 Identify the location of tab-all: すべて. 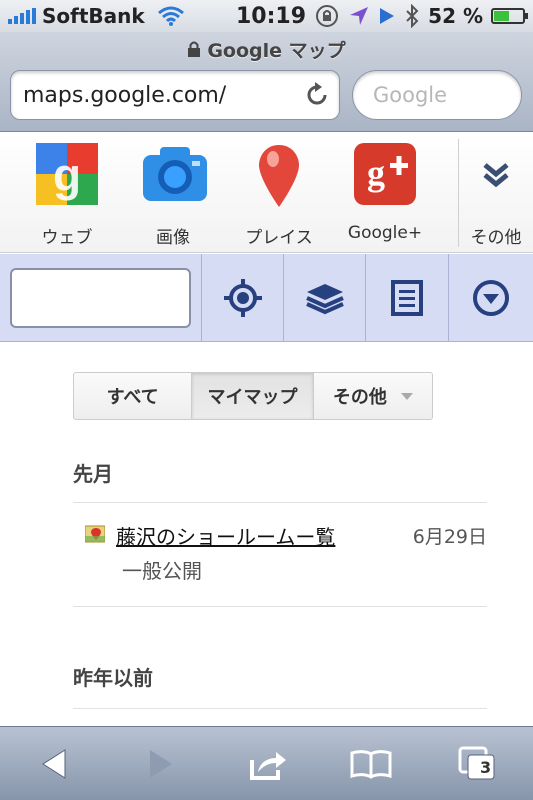
(133, 396).